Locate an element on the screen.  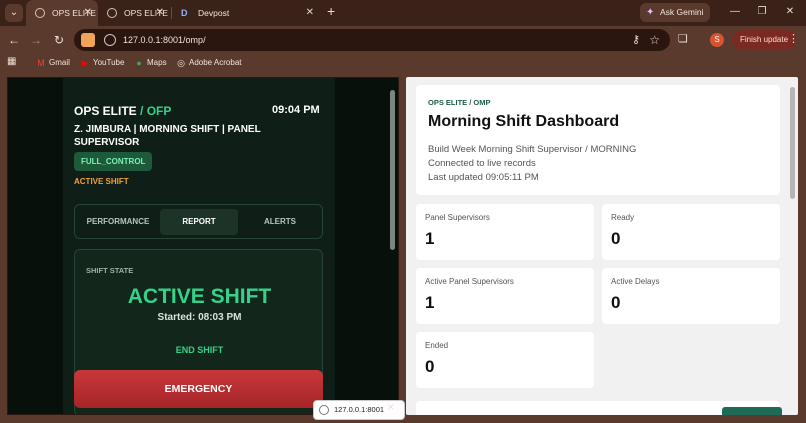
last-updated: Last updated 09:05:11 PM is located at coordinates (483, 177).